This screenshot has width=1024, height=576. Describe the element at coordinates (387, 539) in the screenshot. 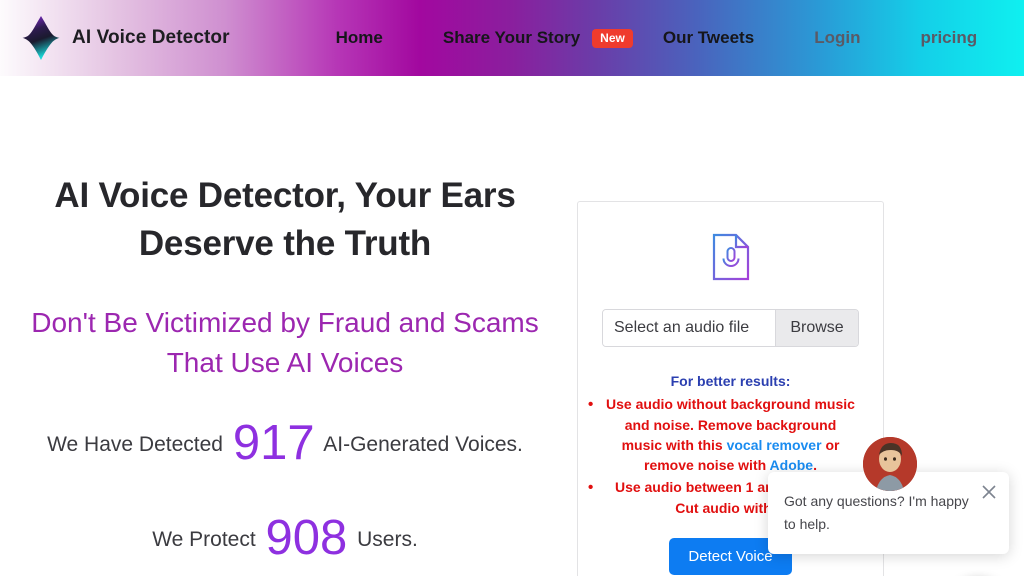

I see `stat-protected-suffix: Users.` at that location.